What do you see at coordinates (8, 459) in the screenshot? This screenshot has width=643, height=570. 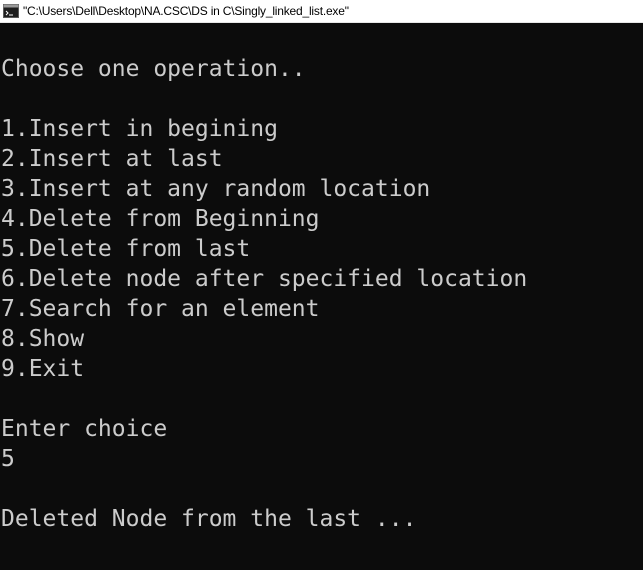 I see `choice-input: 5` at bounding box center [8, 459].